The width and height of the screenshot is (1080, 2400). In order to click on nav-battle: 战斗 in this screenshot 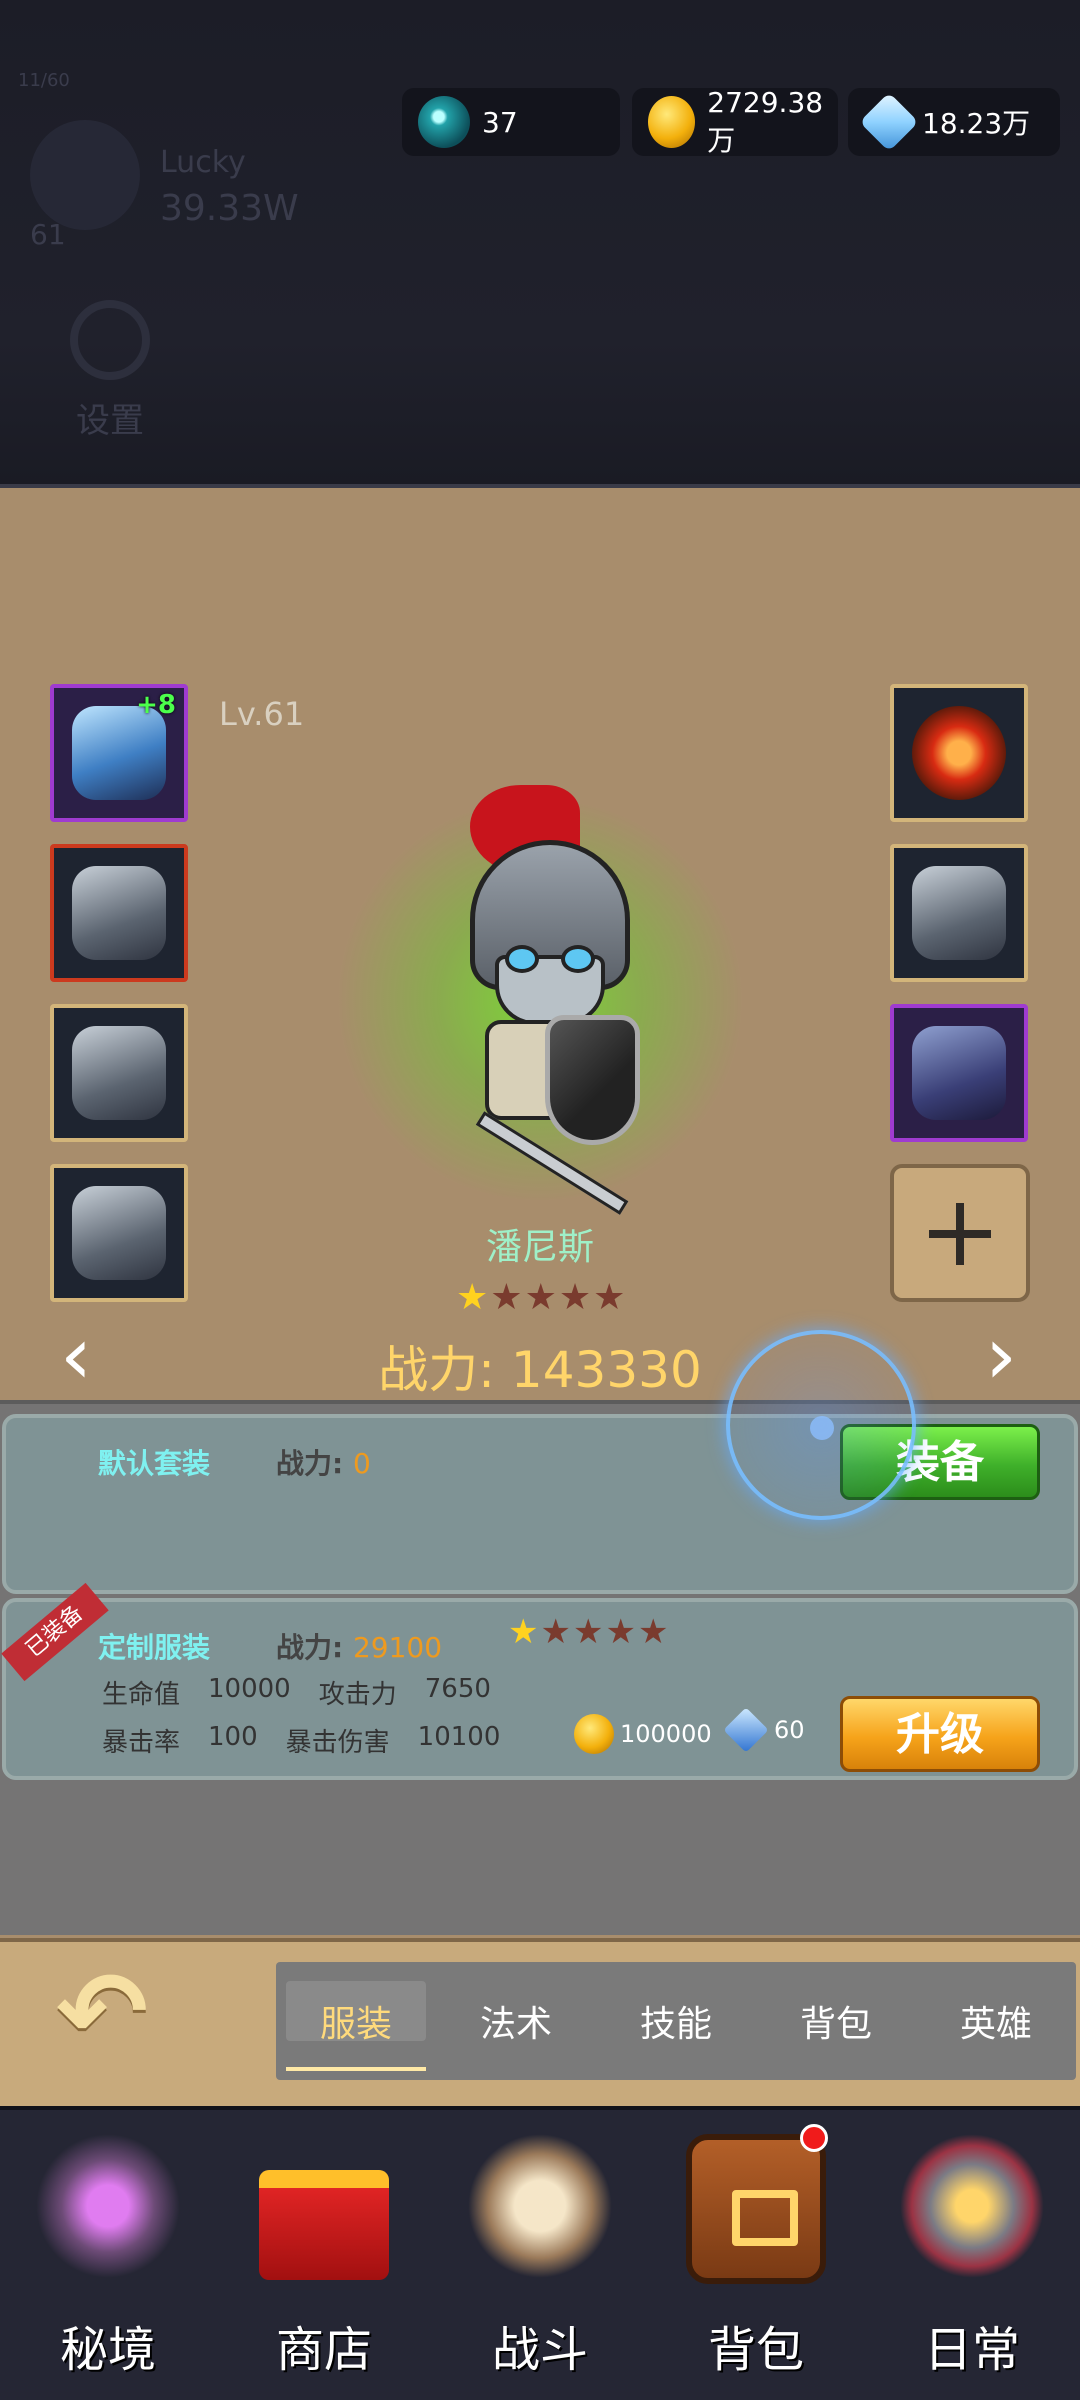, I will do `click(540, 2255)`.